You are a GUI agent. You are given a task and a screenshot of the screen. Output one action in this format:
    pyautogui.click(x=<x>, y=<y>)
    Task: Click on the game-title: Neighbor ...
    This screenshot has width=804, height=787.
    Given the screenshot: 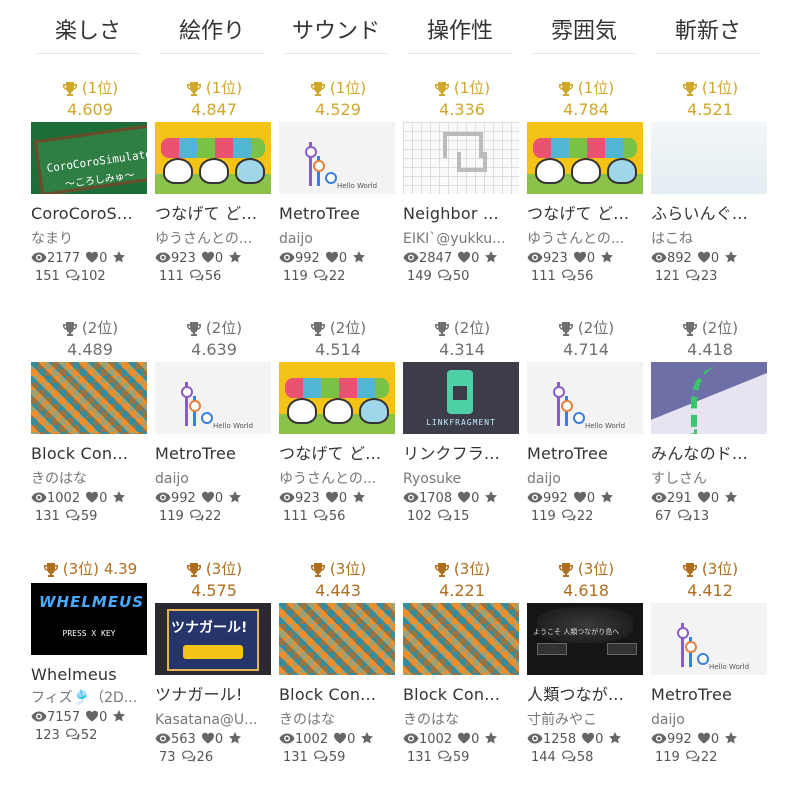 What is the action you would take?
    pyautogui.click(x=462, y=214)
    